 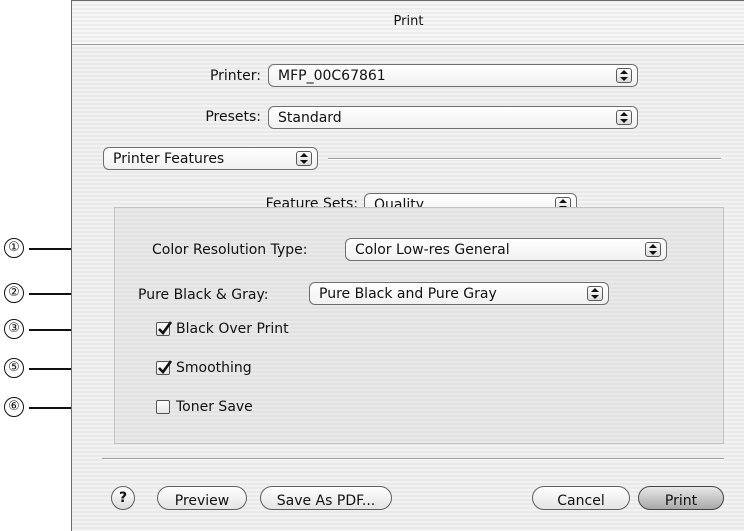 I want to click on color-resolution-value: Color Low-res General, so click(x=432, y=250).